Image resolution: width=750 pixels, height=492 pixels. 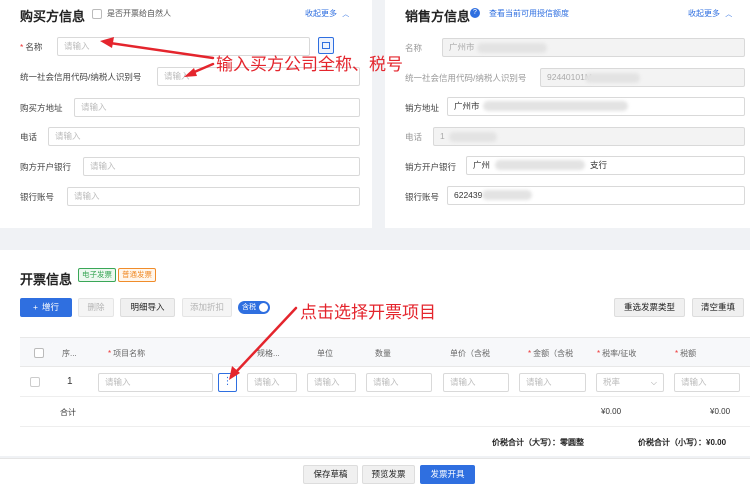 What do you see at coordinates (642, 77) in the screenshot?
I see `seller-taxid-input: 92440101M` at bounding box center [642, 77].